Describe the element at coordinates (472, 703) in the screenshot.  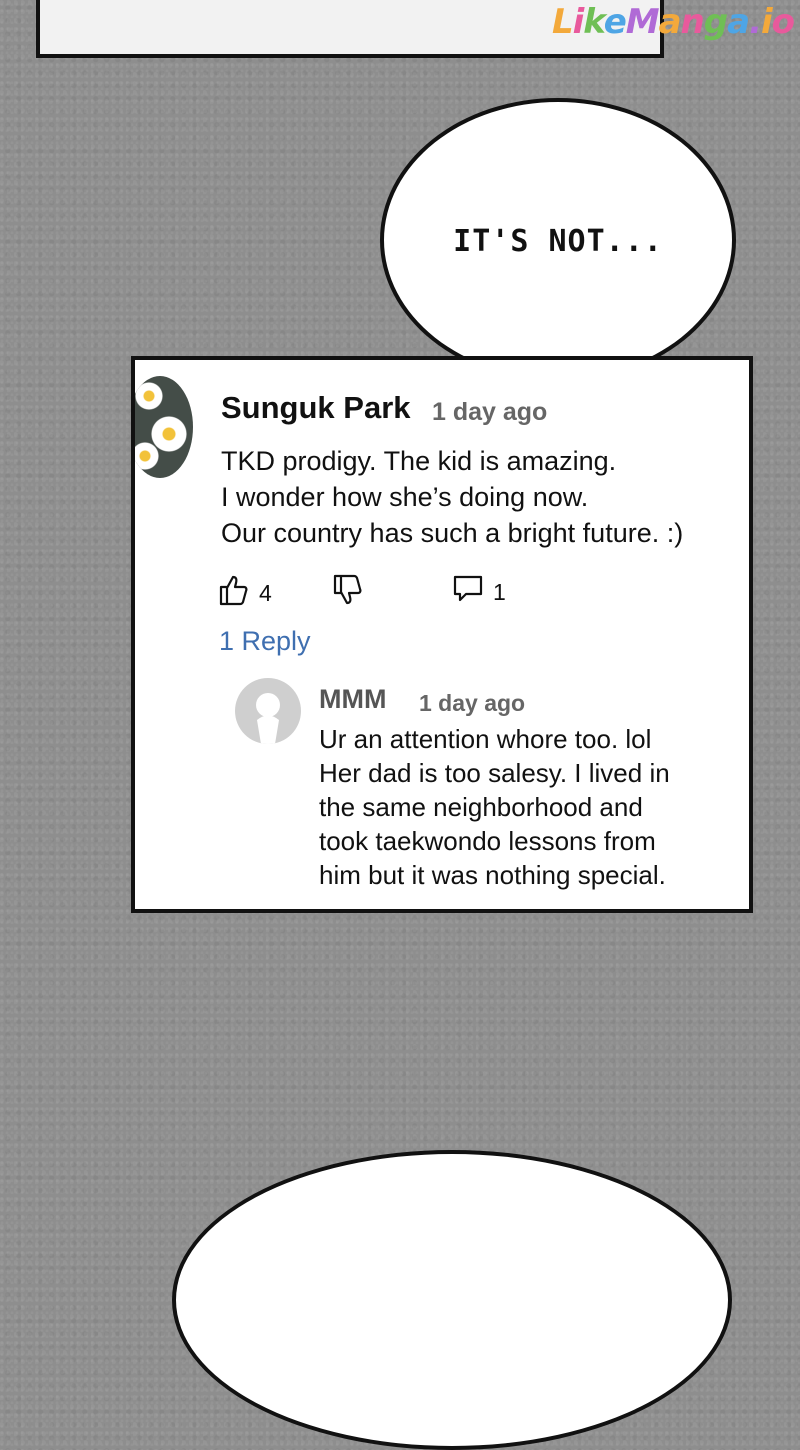
I see `reply-time: 1 day ago` at that location.